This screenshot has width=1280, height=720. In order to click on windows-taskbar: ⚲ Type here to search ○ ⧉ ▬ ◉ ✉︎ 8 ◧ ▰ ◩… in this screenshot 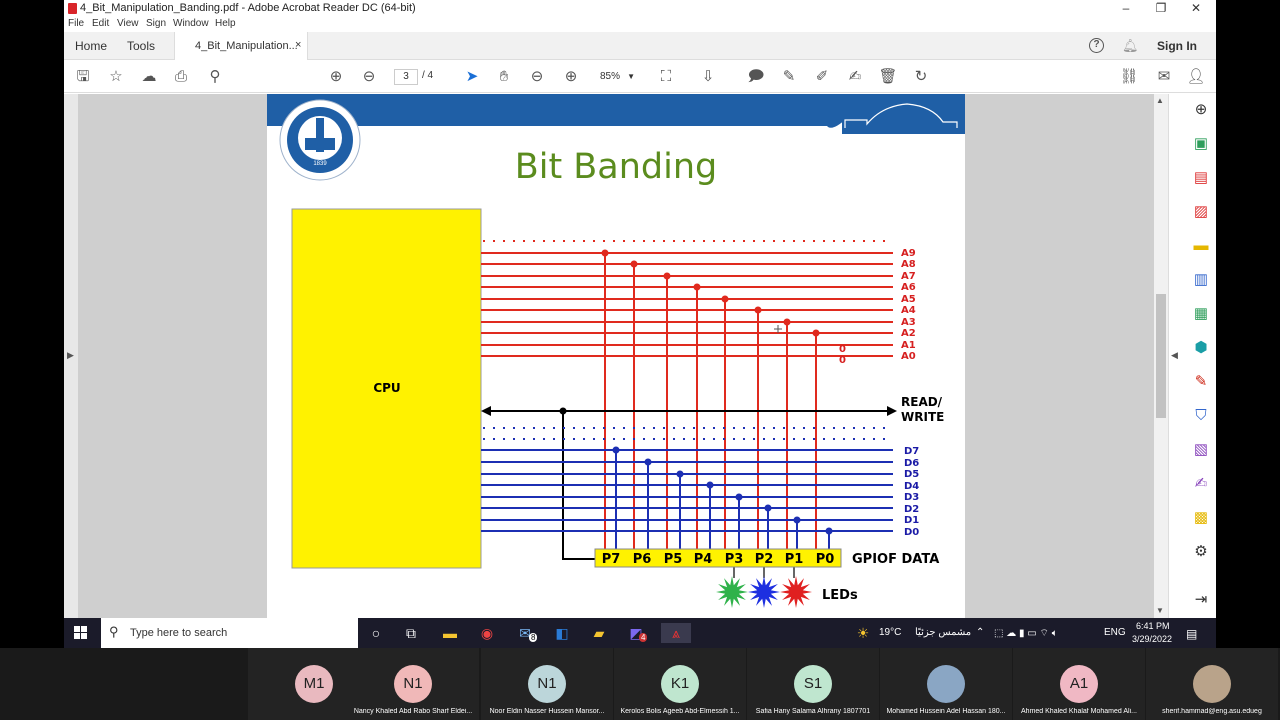, I will do `click(640, 633)`.